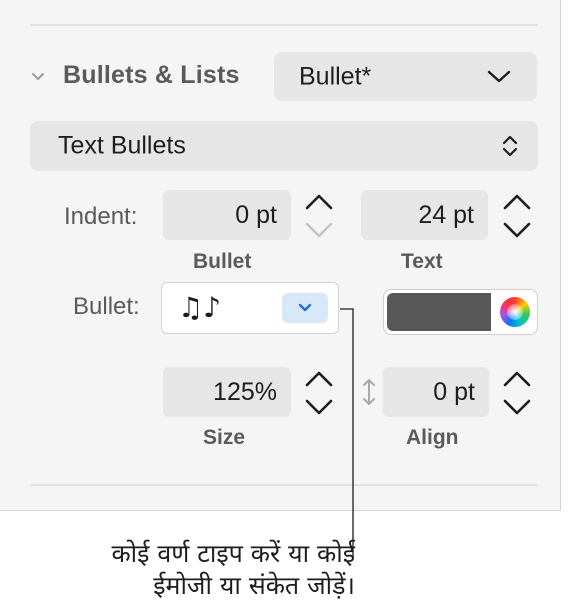 The image size is (572, 609). What do you see at coordinates (224, 437) in the screenshot?
I see `bullet-size-caption: Size` at bounding box center [224, 437].